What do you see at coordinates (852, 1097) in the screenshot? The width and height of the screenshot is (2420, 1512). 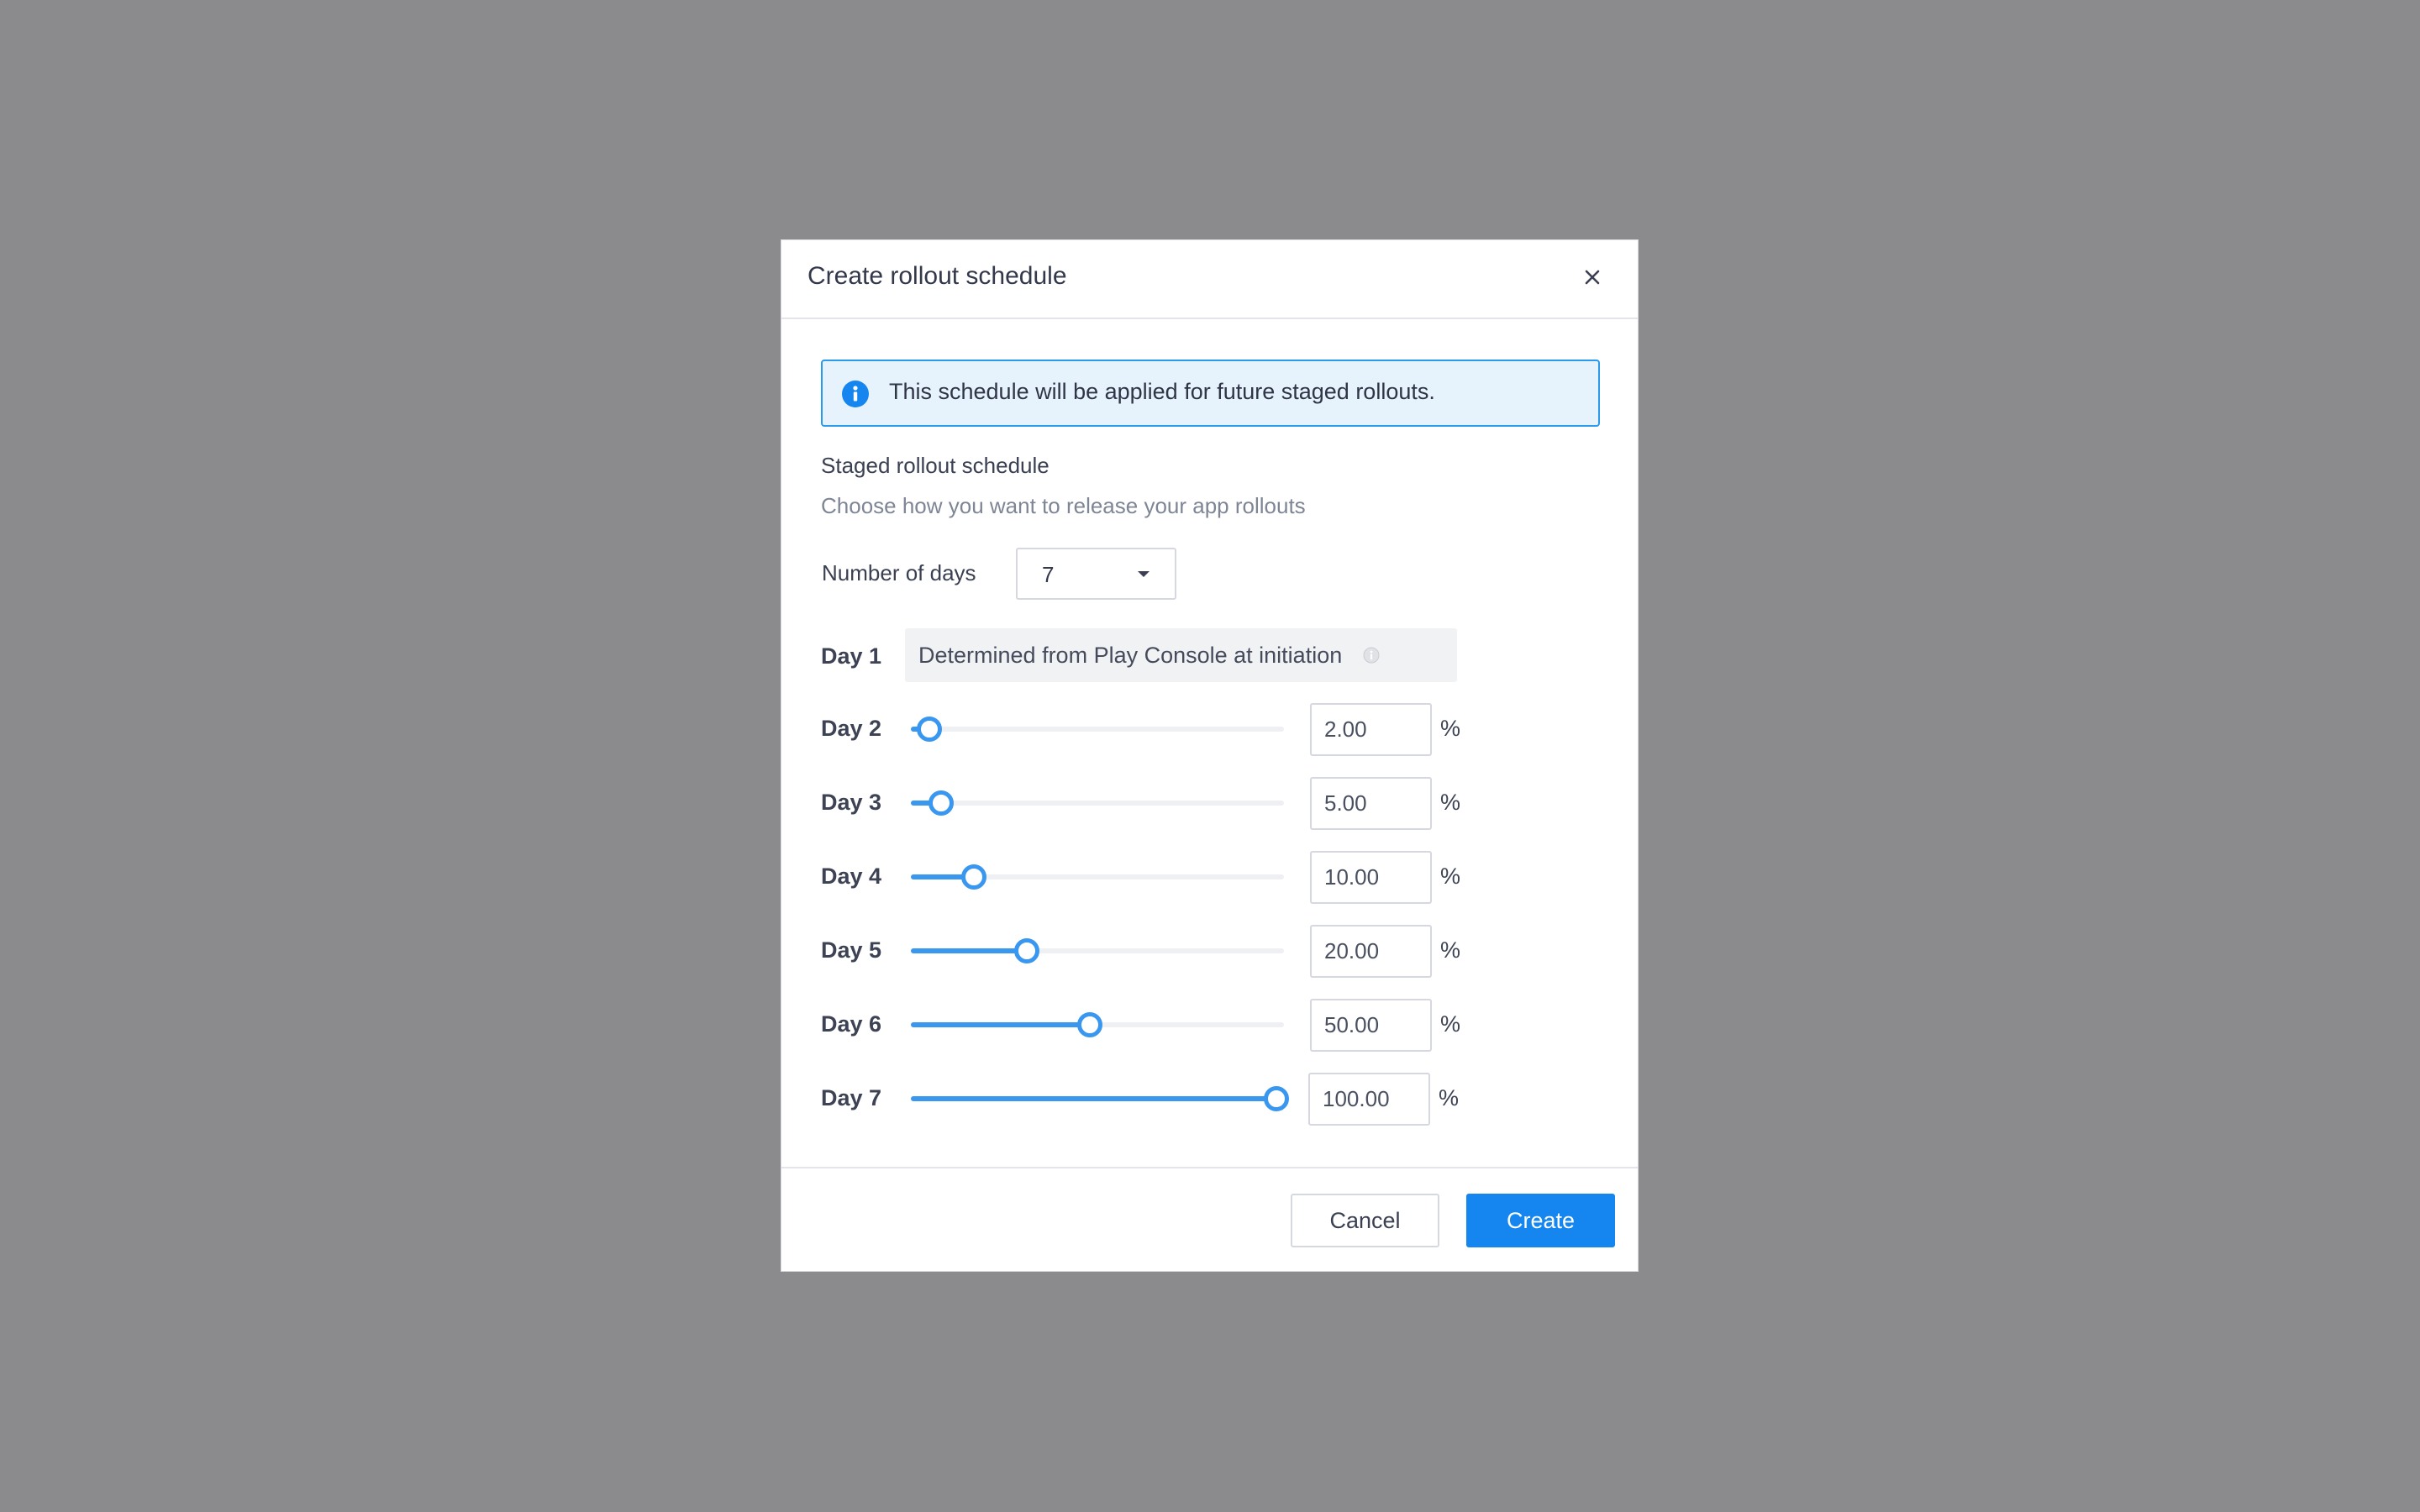 I see `day-7-label: Day 7` at bounding box center [852, 1097].